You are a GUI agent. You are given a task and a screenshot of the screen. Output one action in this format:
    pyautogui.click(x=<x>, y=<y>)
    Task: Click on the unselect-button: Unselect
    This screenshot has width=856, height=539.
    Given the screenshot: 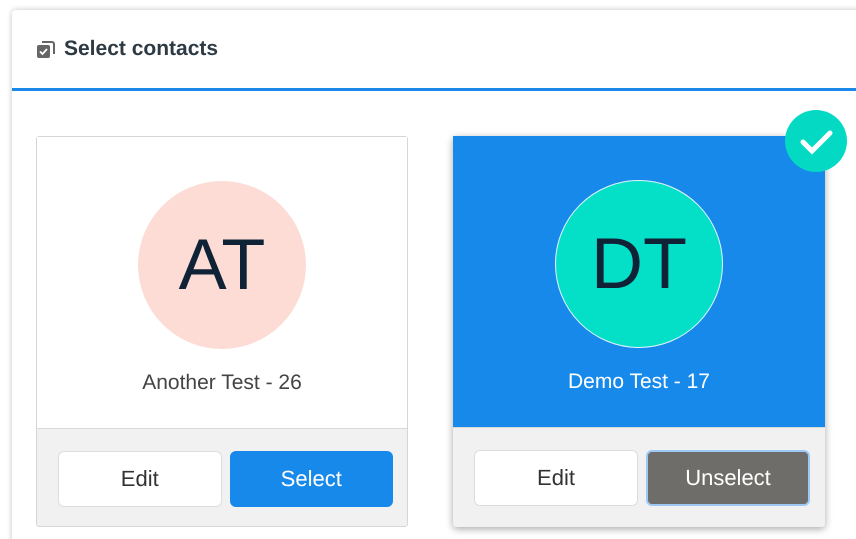 What is the action you would take?
    pyautogui.click(x=728, y=478)
    